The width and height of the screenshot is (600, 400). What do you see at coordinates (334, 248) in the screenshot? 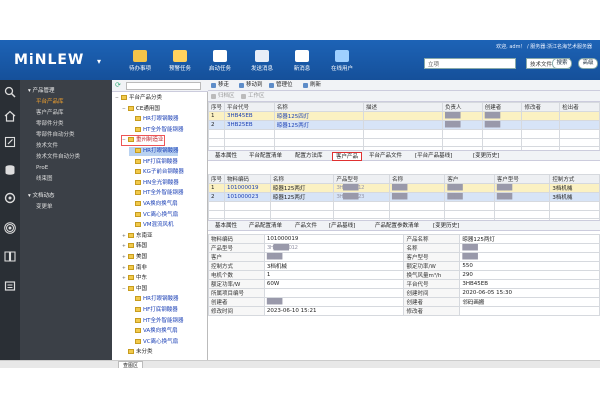
I see `detail-value: 3H████012` at bounding box center [334, 248].